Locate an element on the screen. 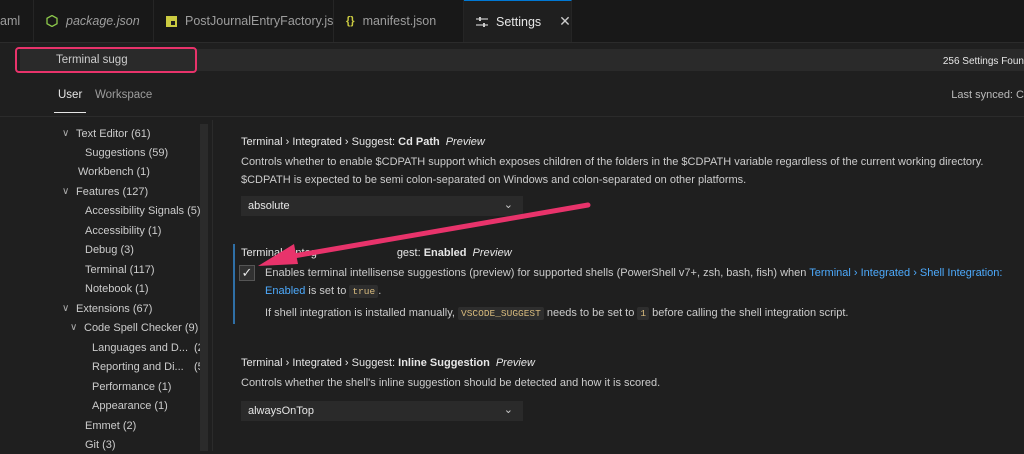 Image resolution: width=1024 pixels, height=454 pixels. settings-search-input is located at coordinates (522, 60).